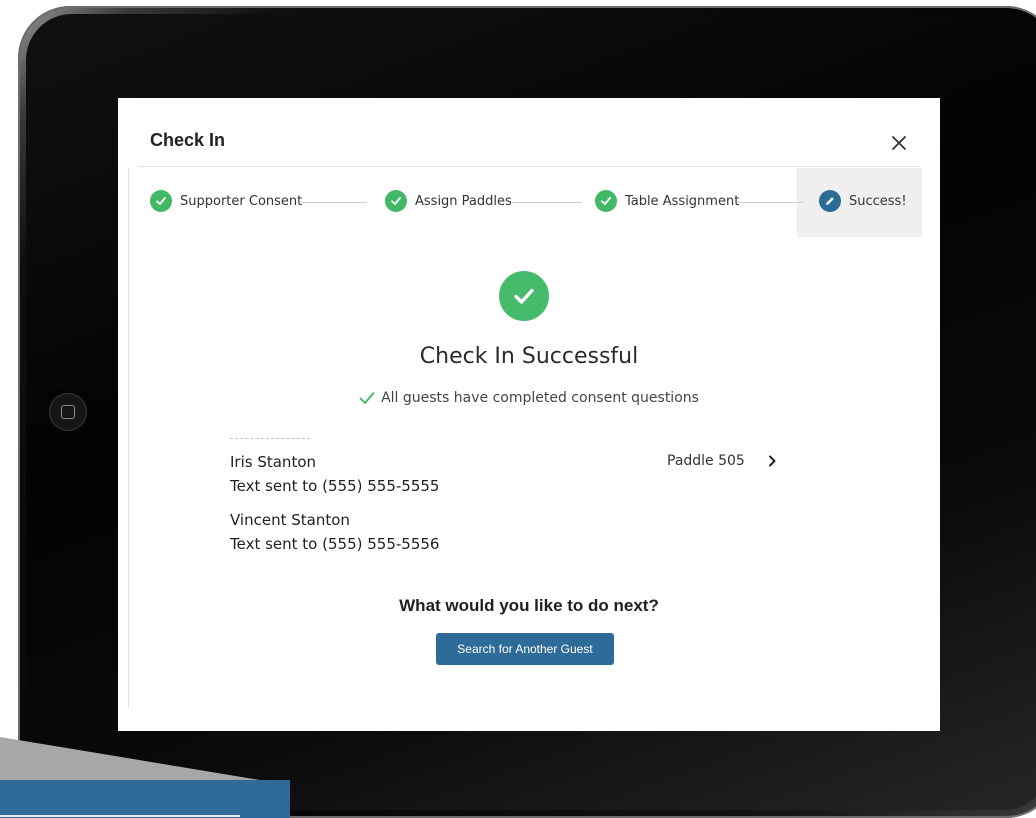 The image size is (1036, 818). What do you see at coordinates (145, 799) in the screenshot?
I see `decorative-blue-bar` at bounding box center [145, 799].